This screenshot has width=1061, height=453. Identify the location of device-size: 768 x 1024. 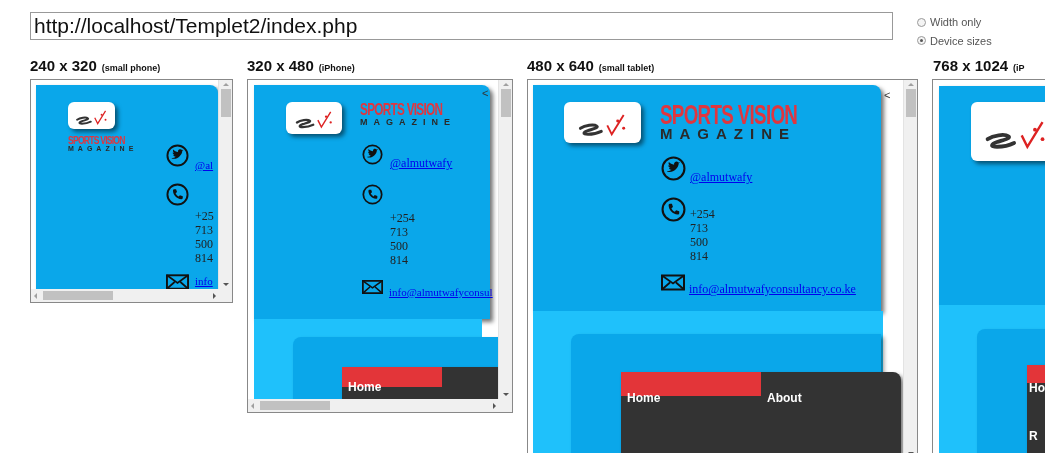
(971, 65).